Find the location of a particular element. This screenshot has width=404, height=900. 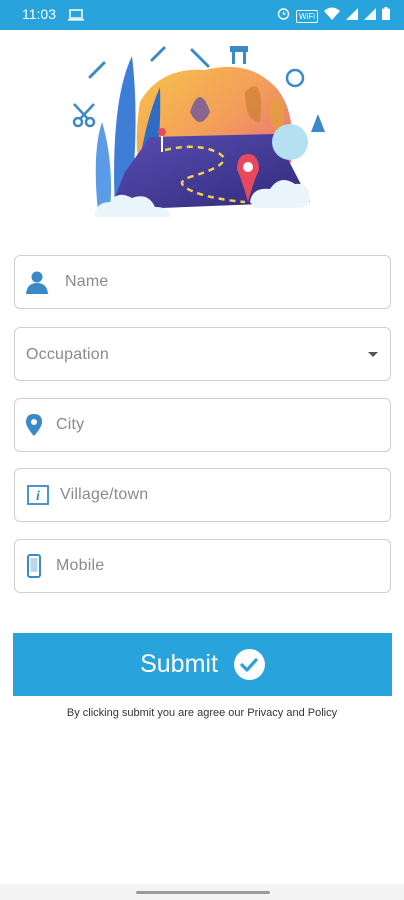

signal-icon is located at coordinates (352, 16).